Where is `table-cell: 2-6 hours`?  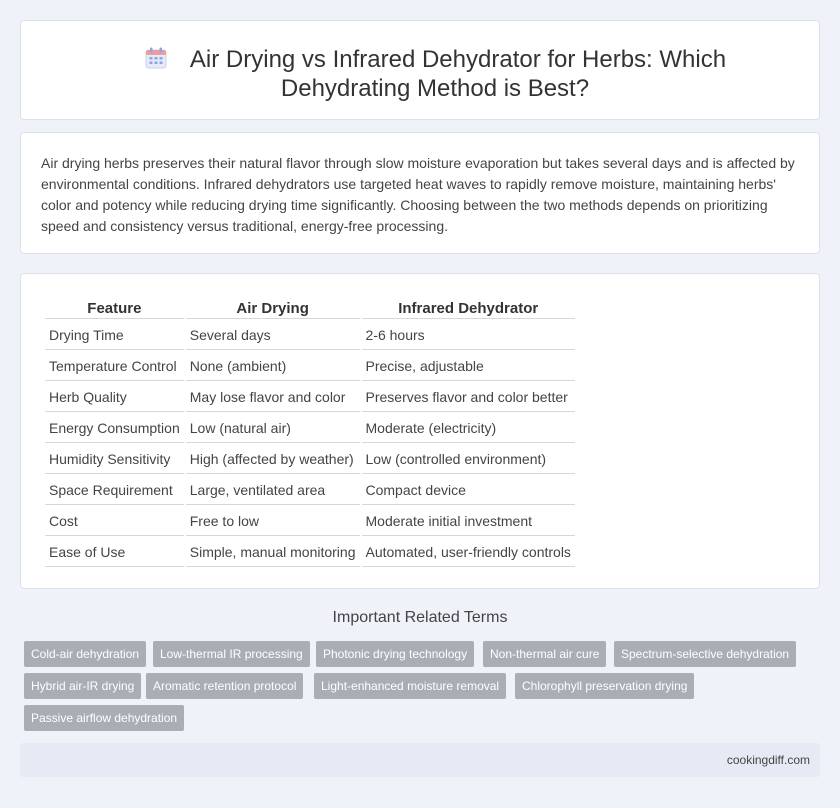
table-cell: 2-6 hours is located at coordinates (468, 335).